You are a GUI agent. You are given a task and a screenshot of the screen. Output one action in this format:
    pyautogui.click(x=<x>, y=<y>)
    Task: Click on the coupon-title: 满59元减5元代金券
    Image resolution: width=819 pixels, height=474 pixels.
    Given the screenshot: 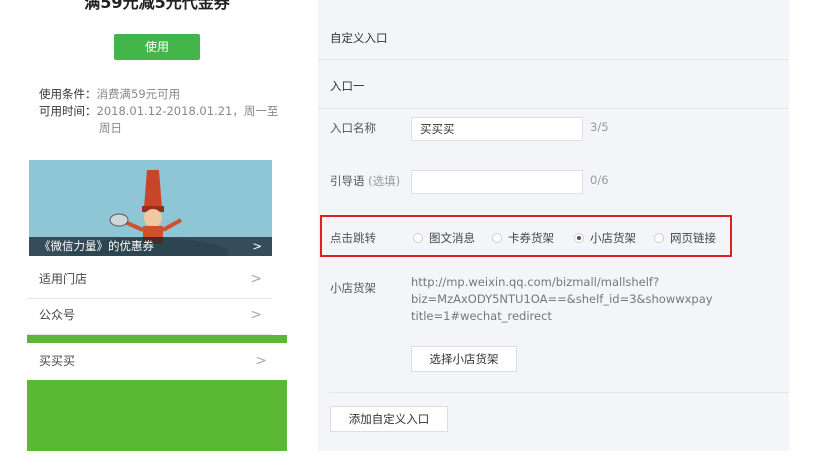 What is the action you would take?
    pyautogui.click(x=157, y=6)
    